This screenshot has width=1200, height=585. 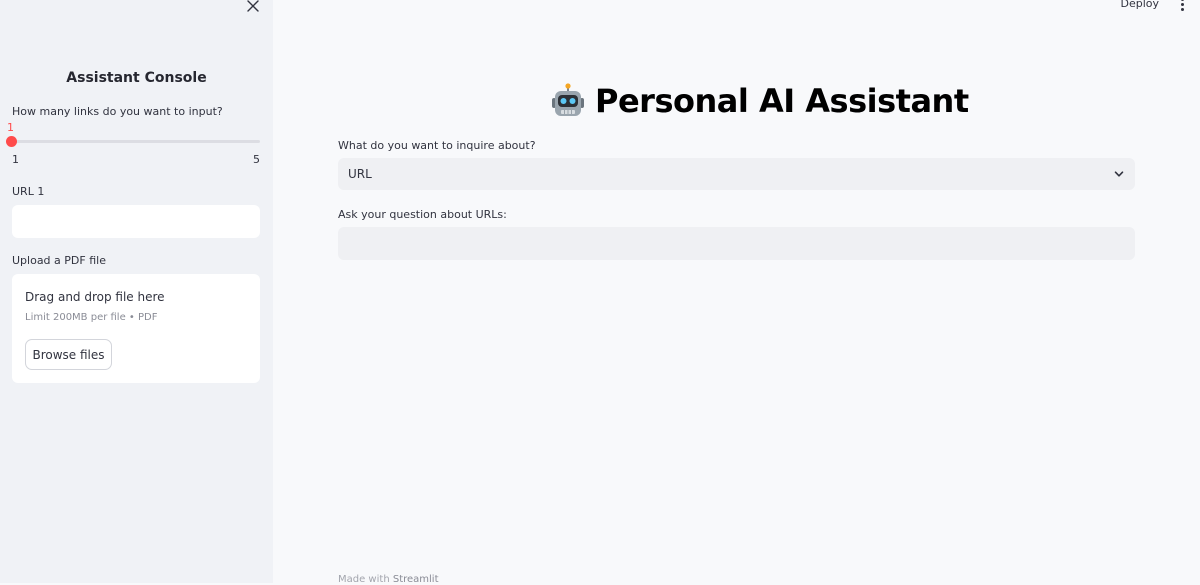 What do you see at coordinates (568, 99) in the screenshot?
I see `robot-icon` at bounding box center [568, 99].